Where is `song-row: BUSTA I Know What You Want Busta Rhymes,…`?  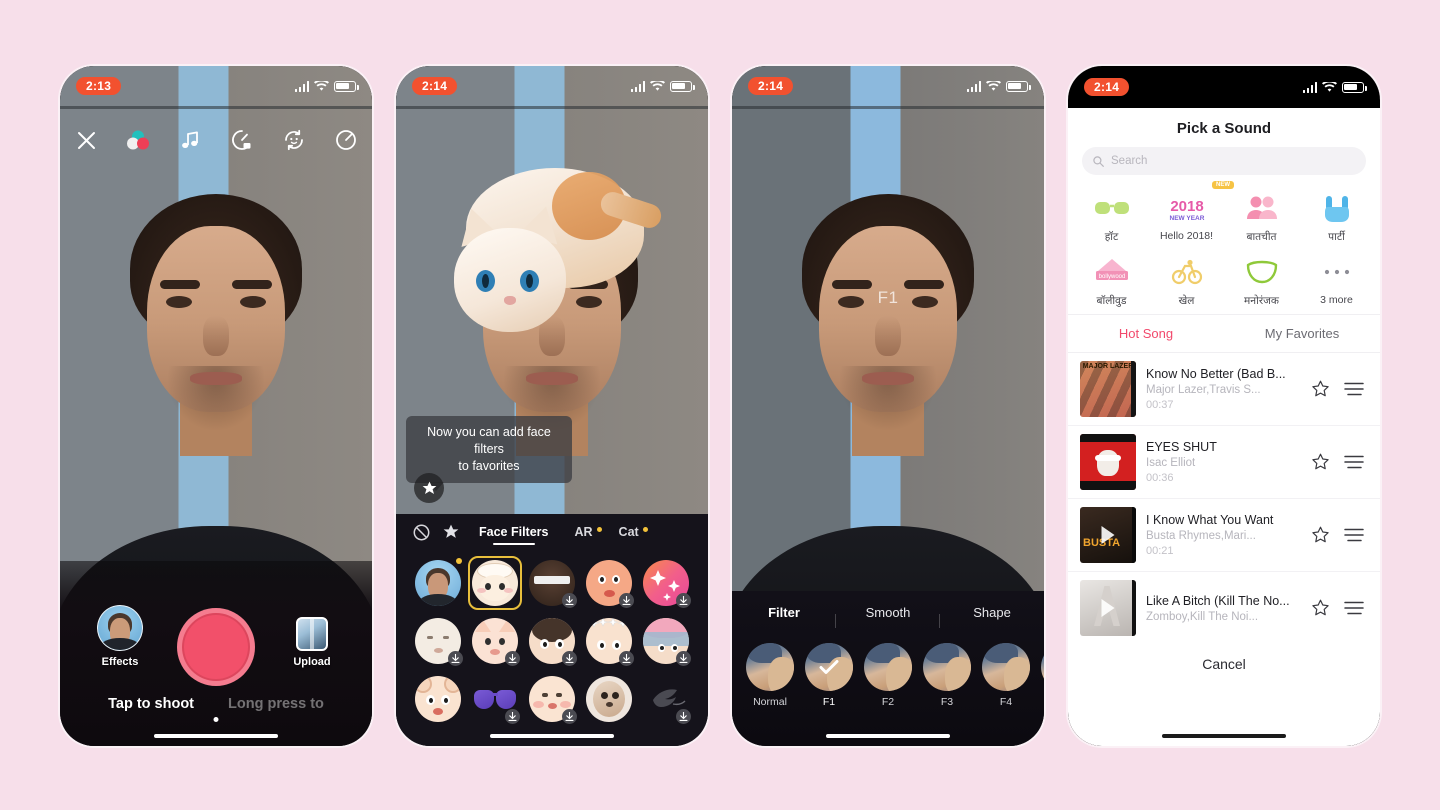 song-row: BUSTA I Know What You Want Busta Rhymes,… is located at coordinates (1224, 535).